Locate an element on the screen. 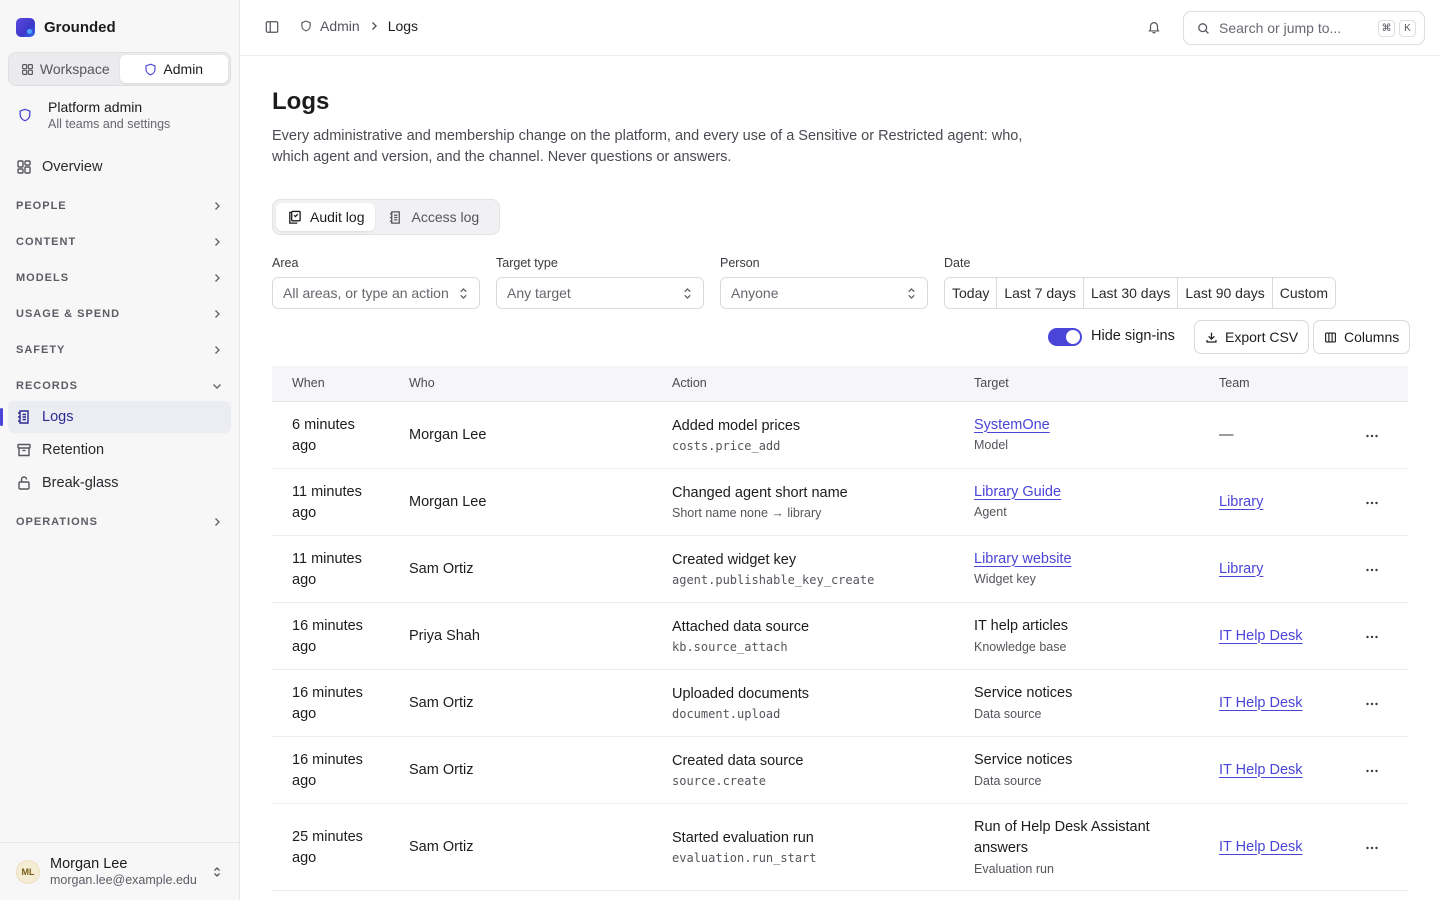 Image resolution: width=1440 pixels, height=900 pixels. user-menu: ML Morgan Lee morgan.lee@example.edu is located at coordinates (119, 871).